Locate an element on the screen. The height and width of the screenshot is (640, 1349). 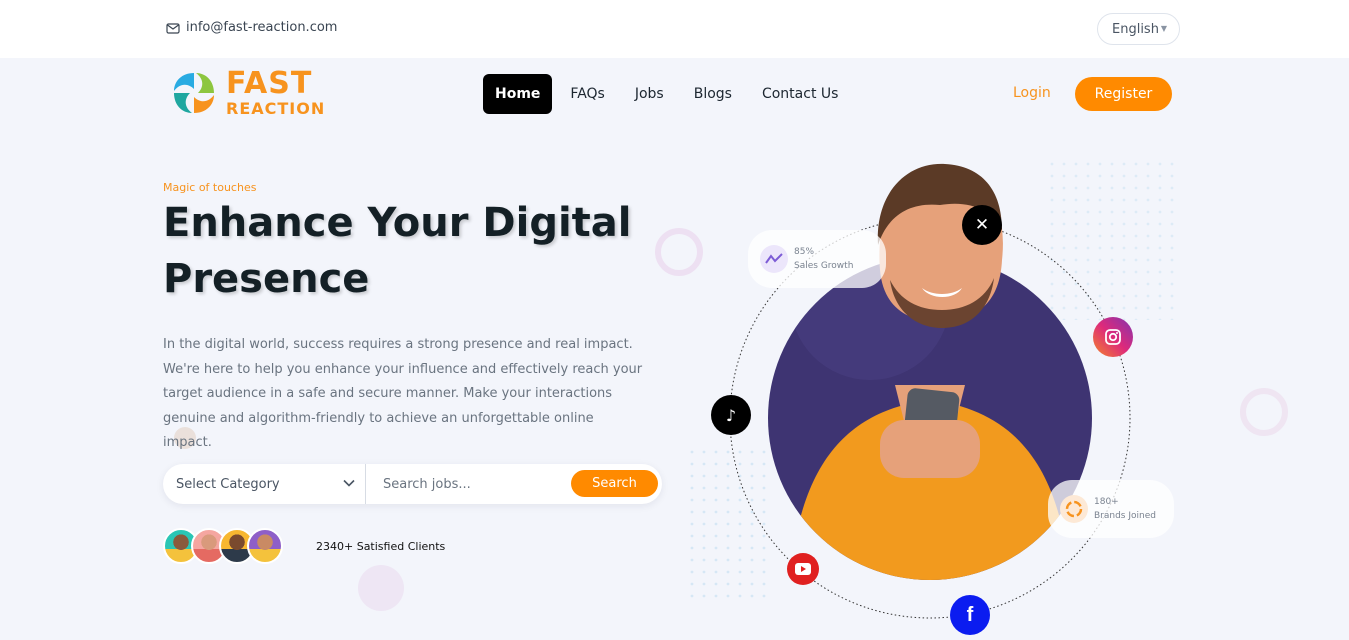
nav-item-jobs: Jobs is located at coordinates (649, 94).